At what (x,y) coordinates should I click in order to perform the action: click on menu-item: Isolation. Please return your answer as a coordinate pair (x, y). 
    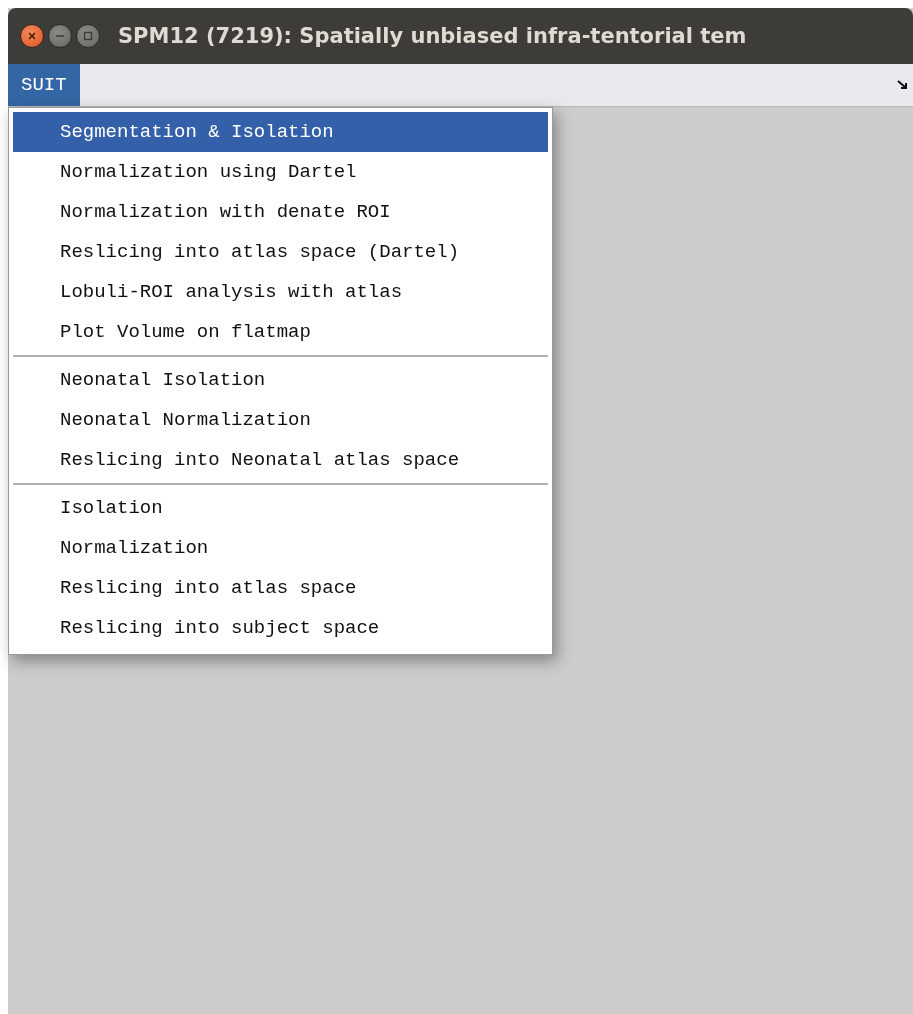
    Looking at the image, I should click on (280, 508).